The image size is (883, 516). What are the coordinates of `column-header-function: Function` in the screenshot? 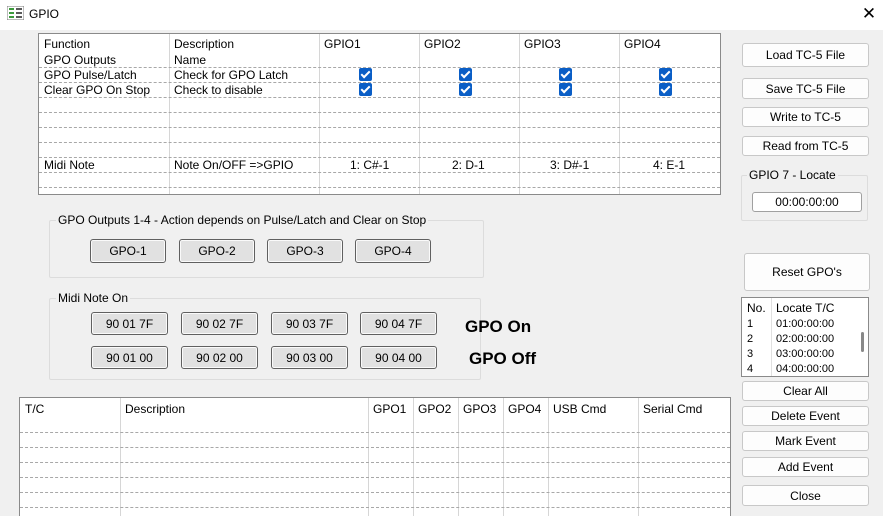 It's located at (67, 44).